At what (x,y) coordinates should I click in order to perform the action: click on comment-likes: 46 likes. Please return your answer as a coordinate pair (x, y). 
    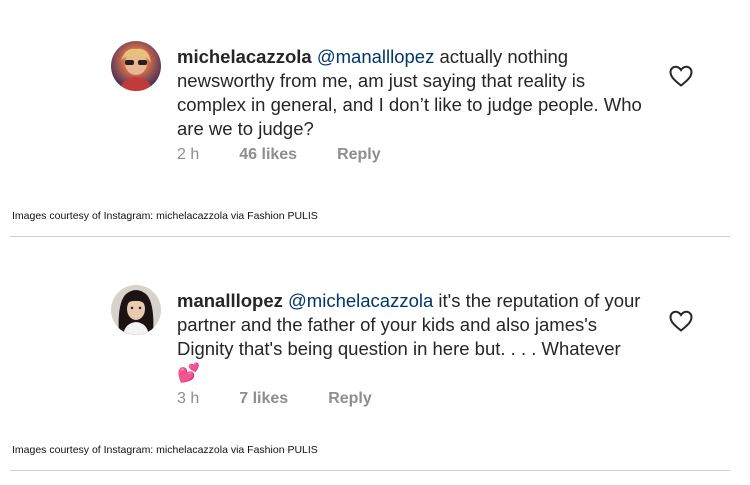
    Looking at the image, I should click on (268, 155).